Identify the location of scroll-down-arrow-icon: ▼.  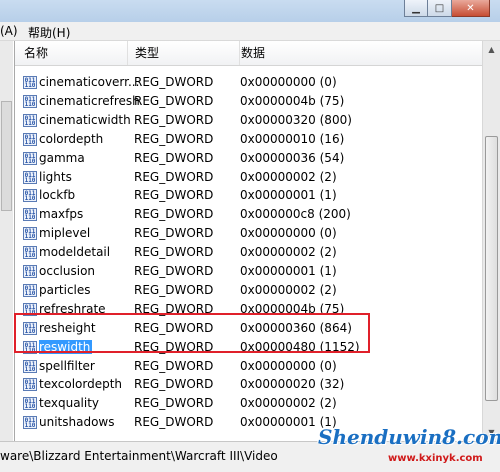
(491, 432).